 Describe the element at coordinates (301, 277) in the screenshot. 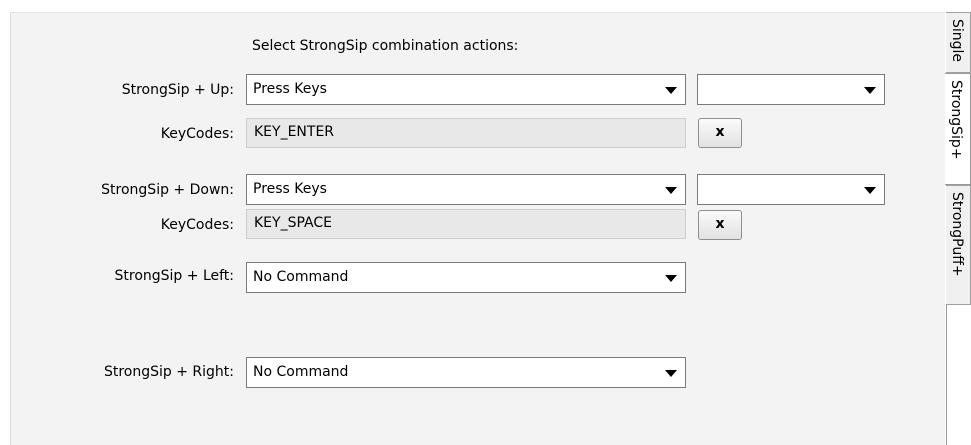

I see `left-action-value: No Command` at that location.